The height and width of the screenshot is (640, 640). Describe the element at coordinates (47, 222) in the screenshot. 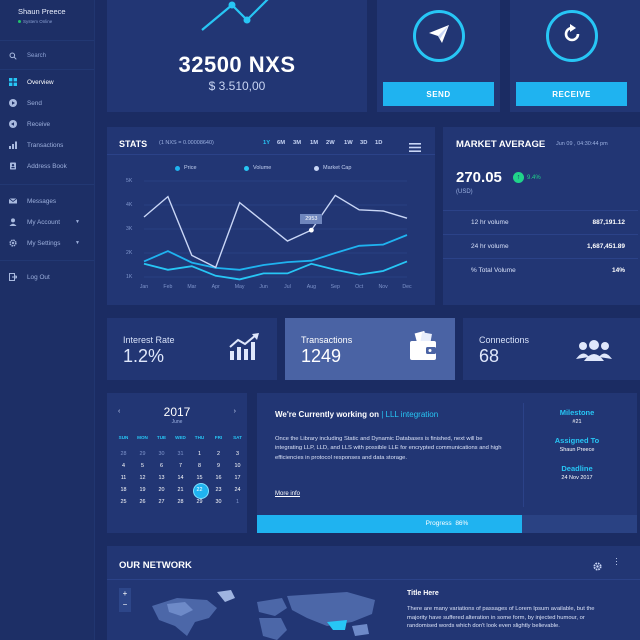

I see `sidebar-item-my-account: My Account ▼` at that location.